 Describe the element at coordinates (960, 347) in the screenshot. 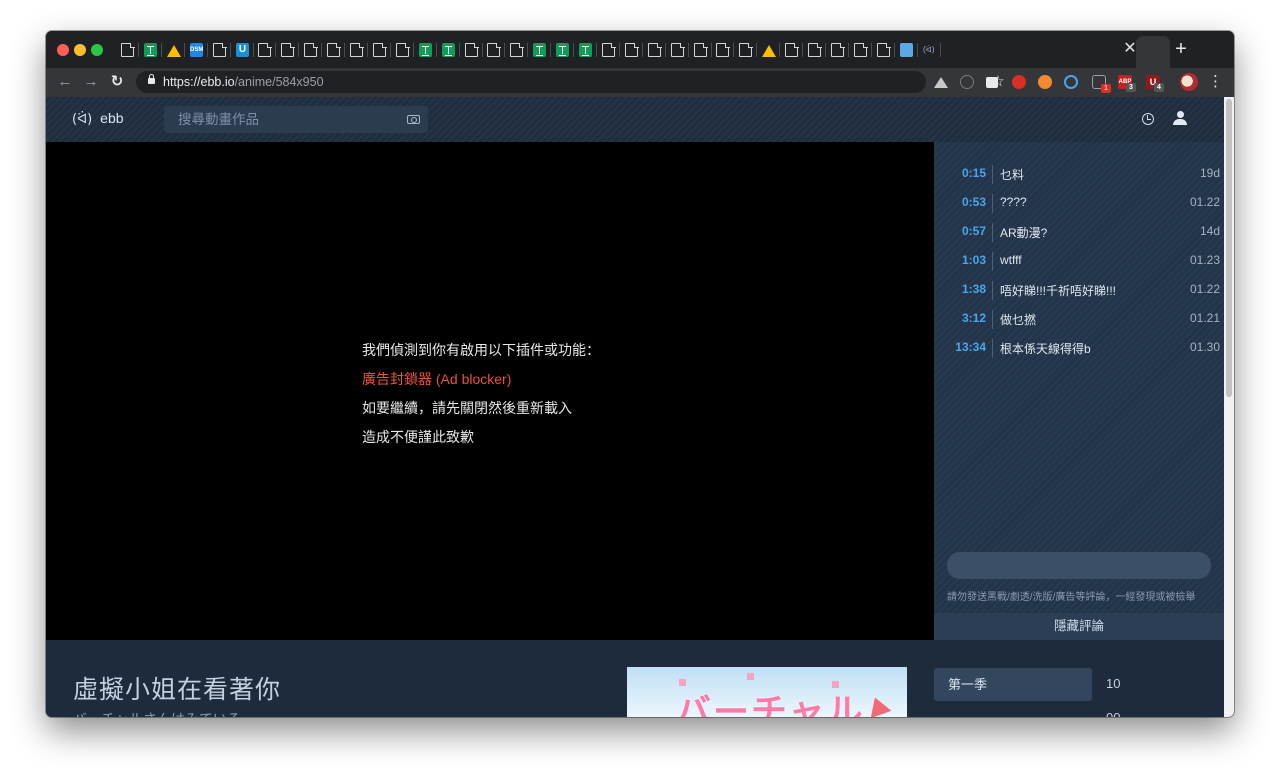

I see `comment-timestamp: 13:34` at that location.